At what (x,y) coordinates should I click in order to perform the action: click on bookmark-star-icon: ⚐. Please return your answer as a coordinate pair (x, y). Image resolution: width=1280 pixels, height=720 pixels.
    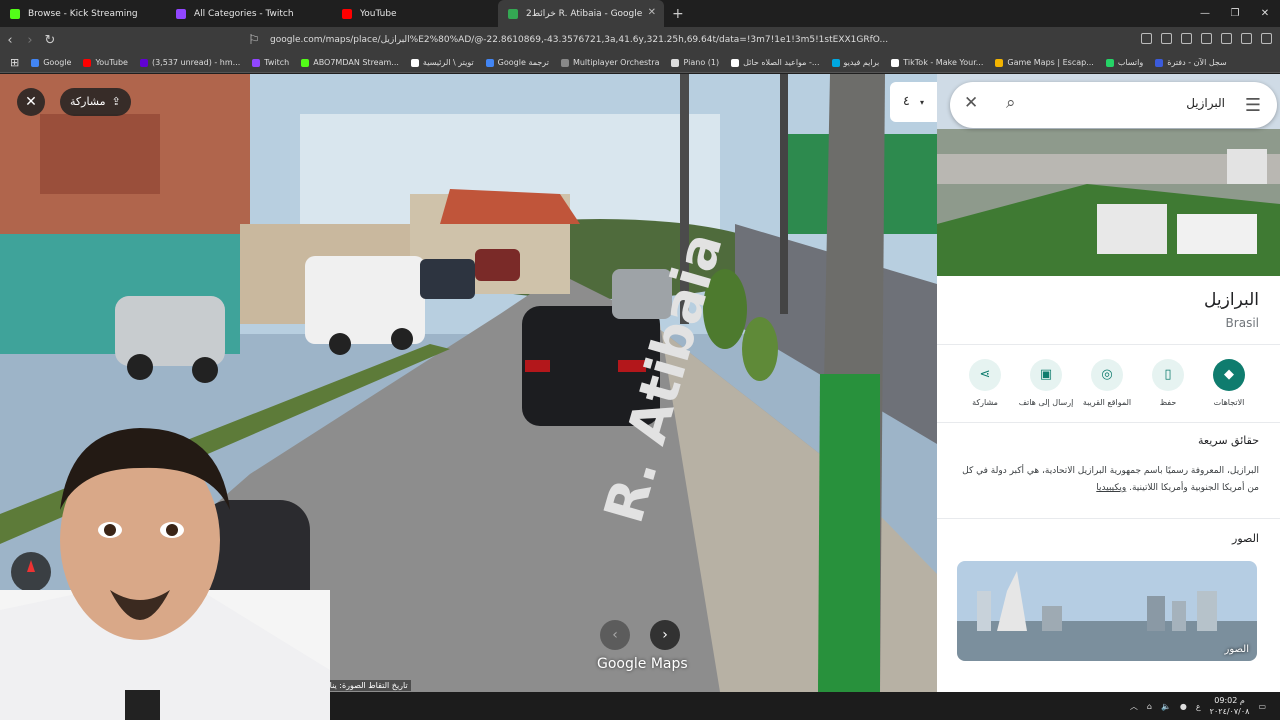
    Looking at the image, I should click on (254, 40).